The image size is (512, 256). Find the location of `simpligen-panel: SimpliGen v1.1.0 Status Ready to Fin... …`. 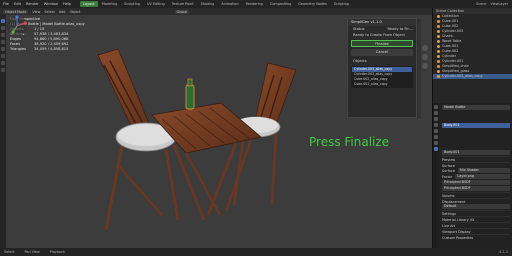

simpligen-panel: SimpliGen v1.1.0 Status Ready to Fin... … is located at coordinates (384, 68).